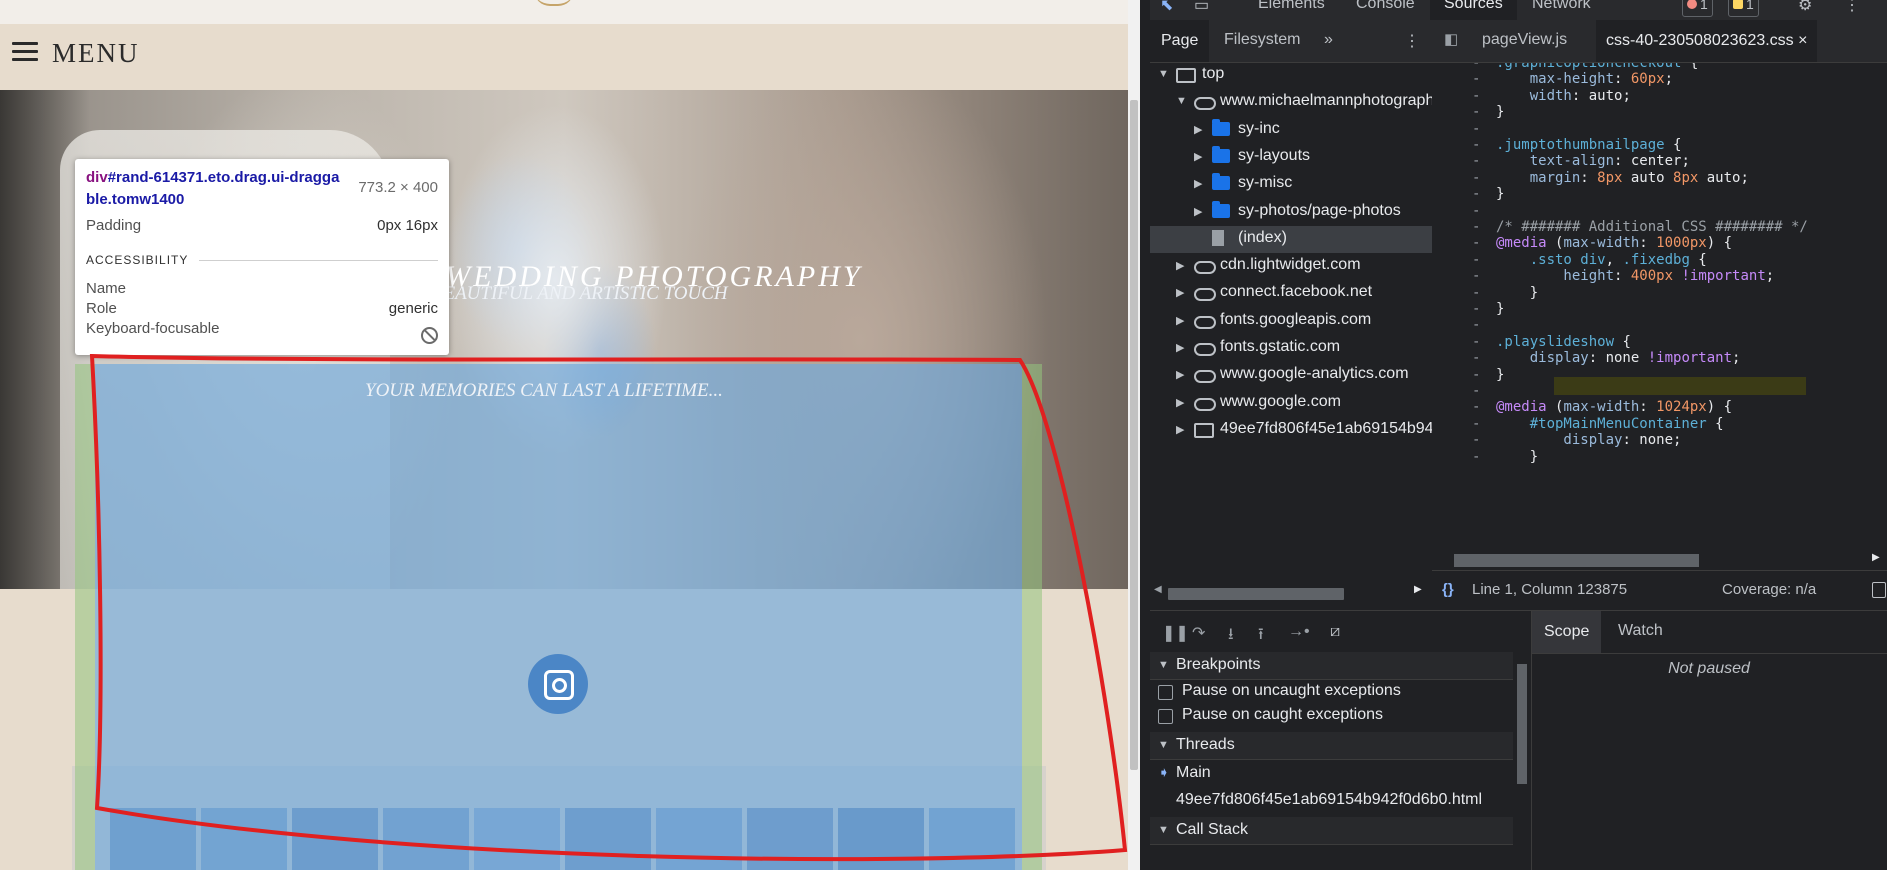 The height and width of the screenshot is (870, 1887). Describe the element at coordinates (1291, 348) in the screenshot. I see `tree-item: ▶ fonts.gstatic.com` at that location.